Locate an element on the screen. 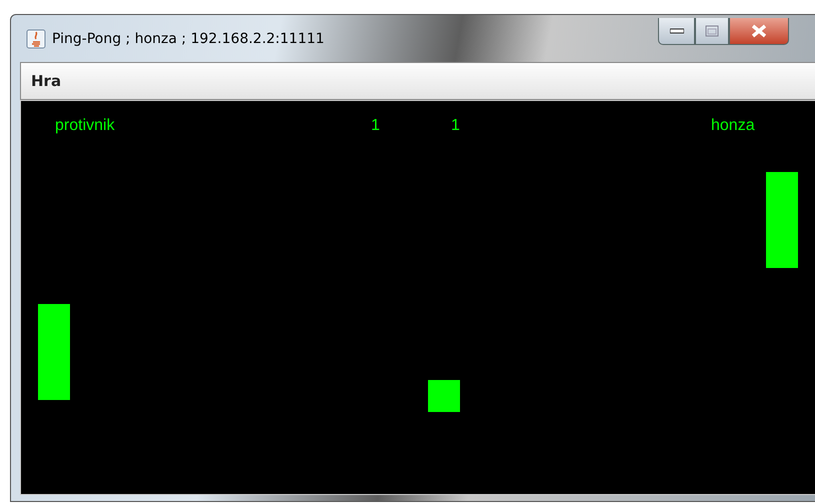  maximize-button is located at coordinates (712, 31).